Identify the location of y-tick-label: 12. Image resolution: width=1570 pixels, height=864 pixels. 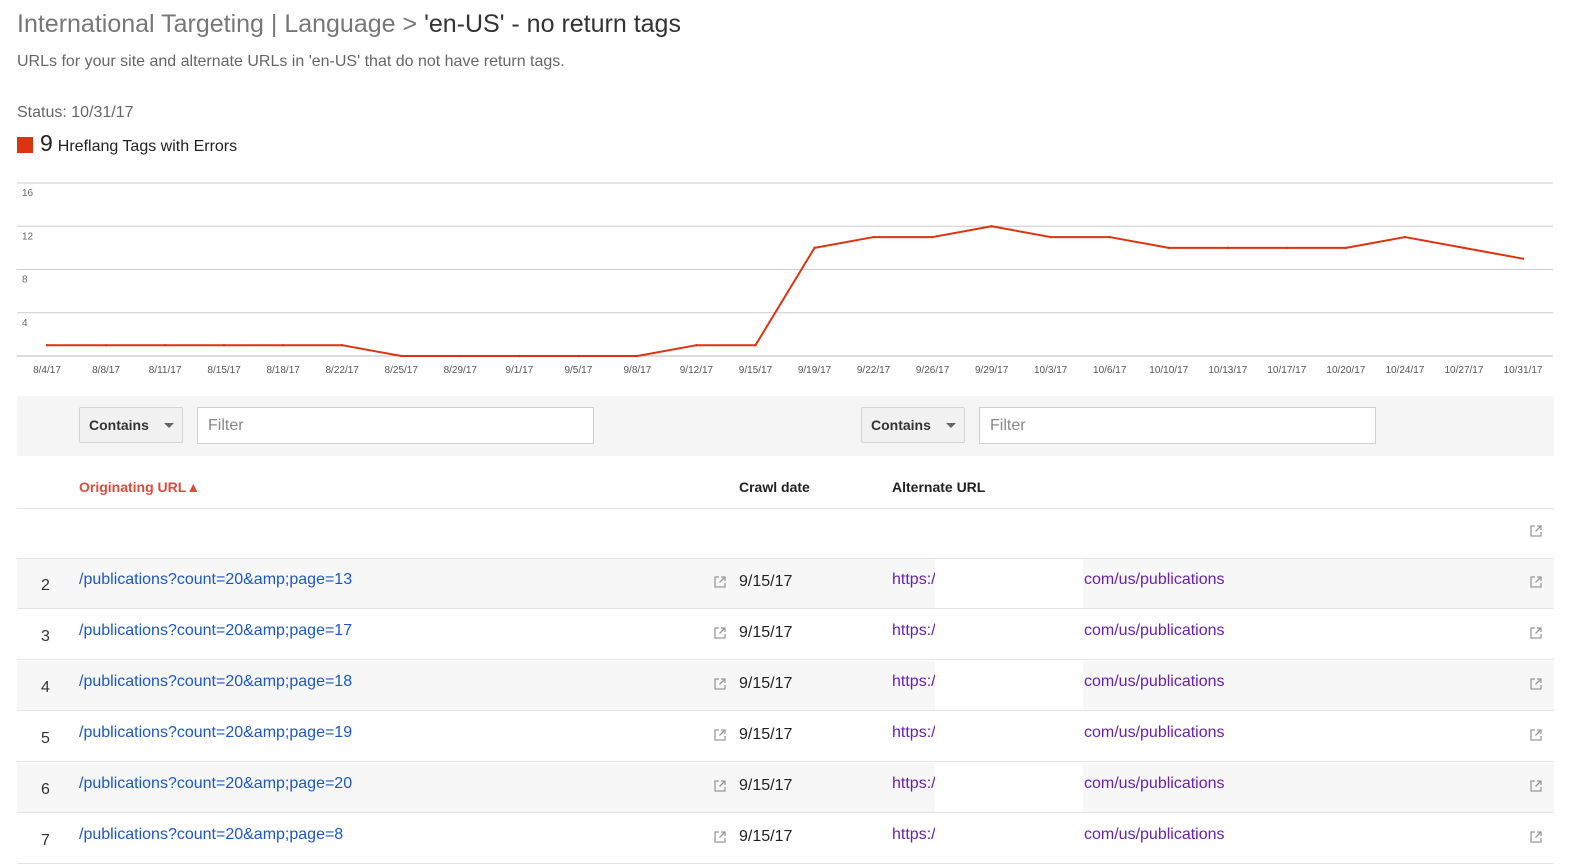
(28, 236).